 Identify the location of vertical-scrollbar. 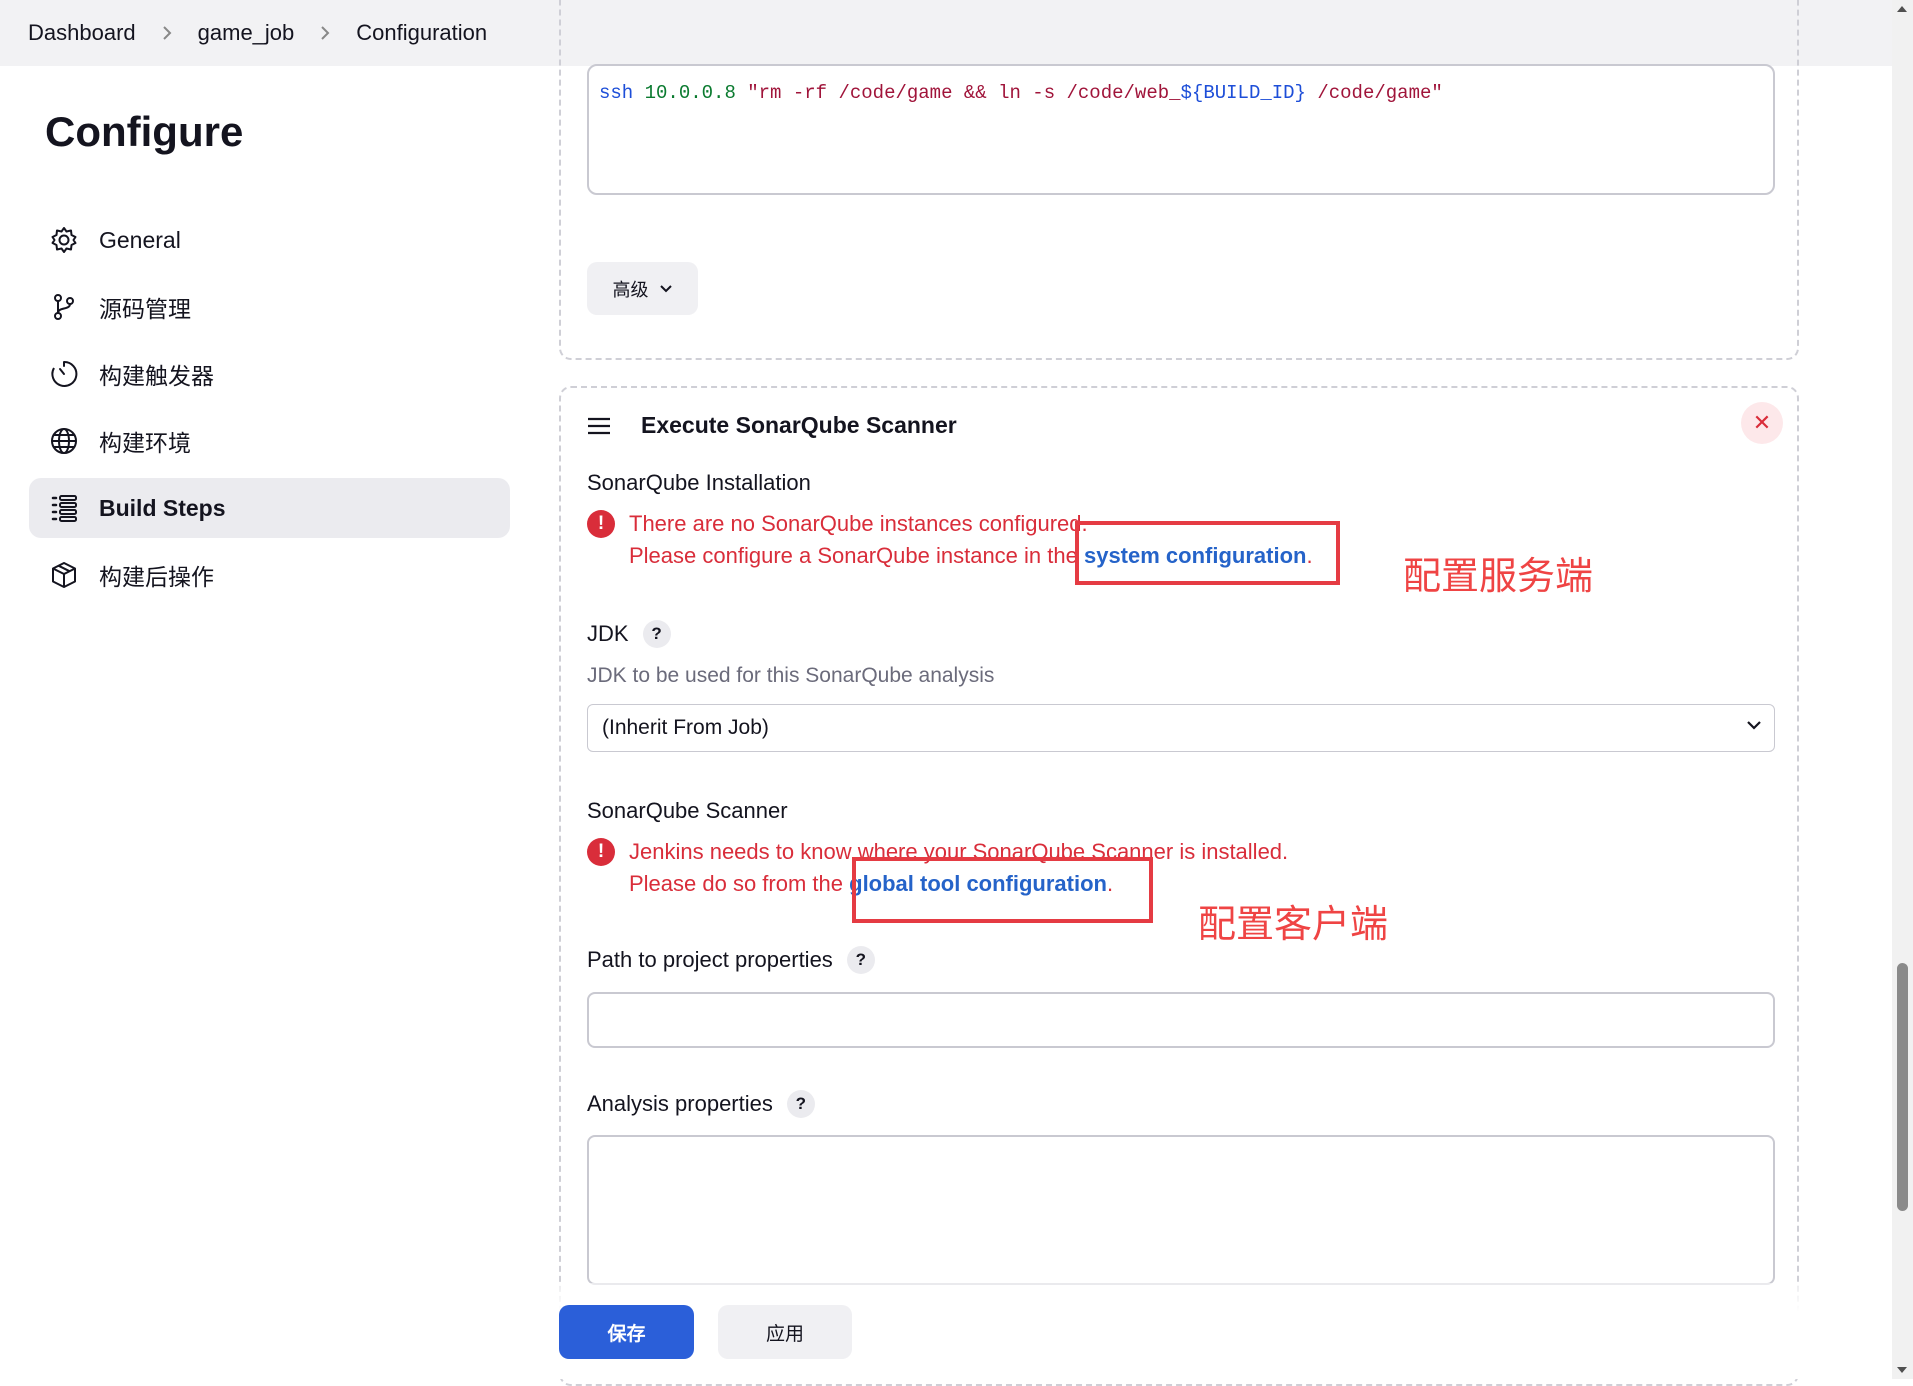
(1902, 689).